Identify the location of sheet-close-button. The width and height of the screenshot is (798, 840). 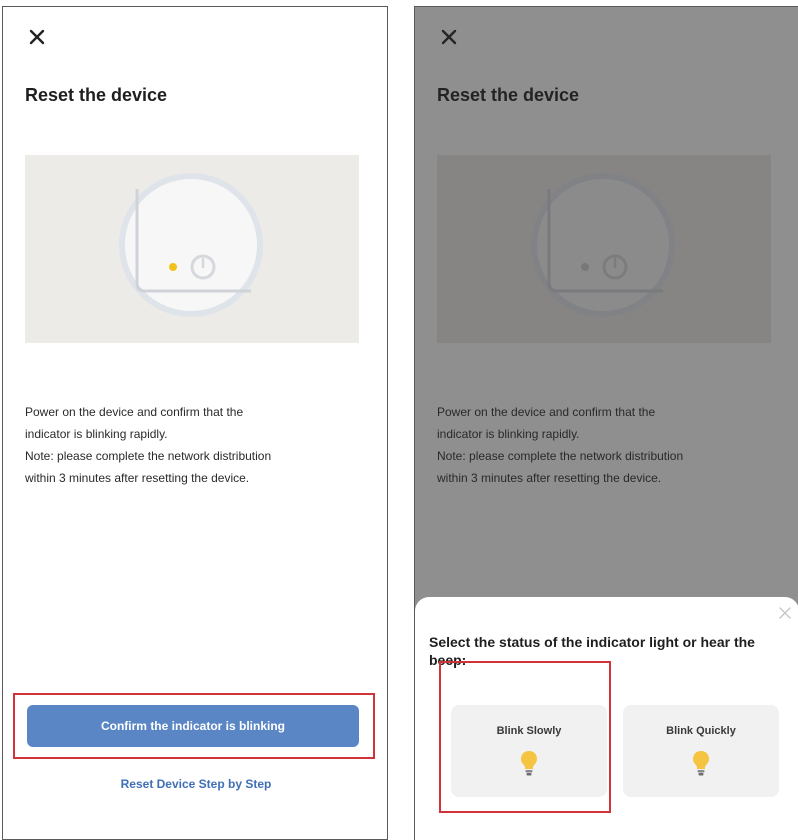
(785, 613).